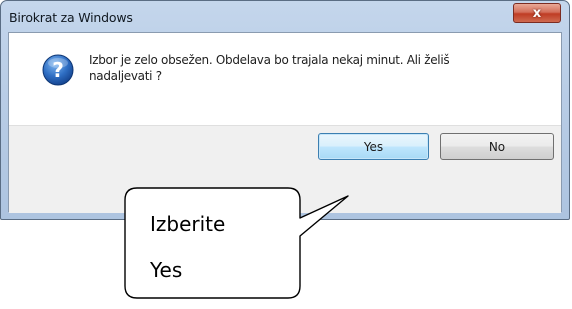 The image size is (572, 309). I want to click on no-button: No, so click(497, 146).